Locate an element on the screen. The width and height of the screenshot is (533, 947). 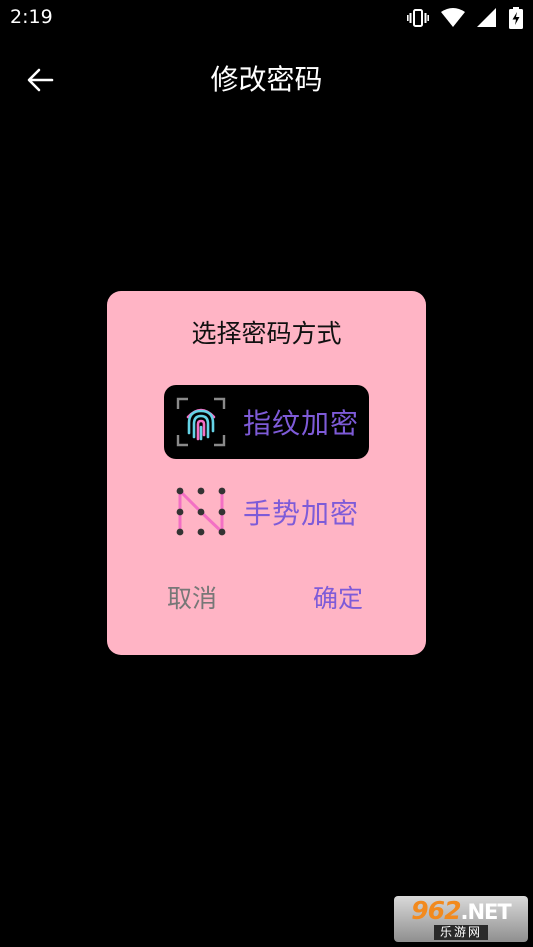
status-time: 2:19 is located at coordinates (31, 17).